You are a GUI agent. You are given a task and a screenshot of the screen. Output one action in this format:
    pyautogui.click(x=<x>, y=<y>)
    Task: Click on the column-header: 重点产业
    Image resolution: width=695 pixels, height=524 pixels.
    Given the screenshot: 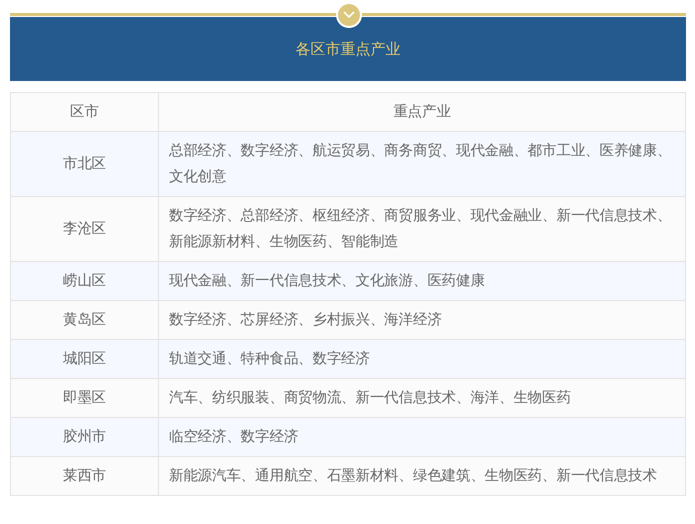 What is the action you would take?
    pyautogui.click(x=422, y=112)
    